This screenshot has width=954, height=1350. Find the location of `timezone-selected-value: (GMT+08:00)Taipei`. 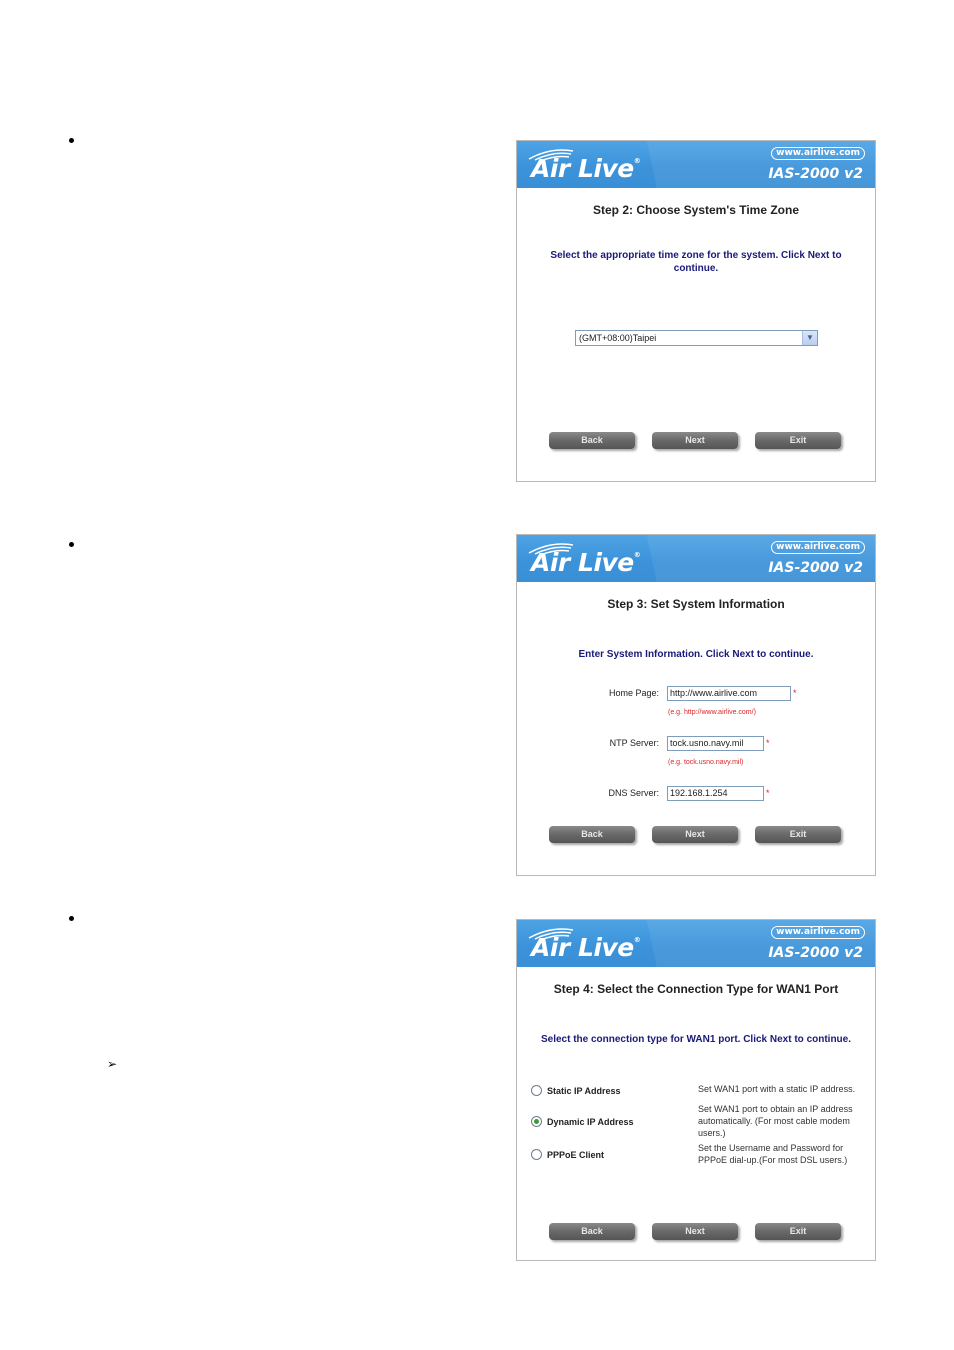

timezone-selected-value: (GMT+08:00)Taipei is located at coordinates (618, 338).